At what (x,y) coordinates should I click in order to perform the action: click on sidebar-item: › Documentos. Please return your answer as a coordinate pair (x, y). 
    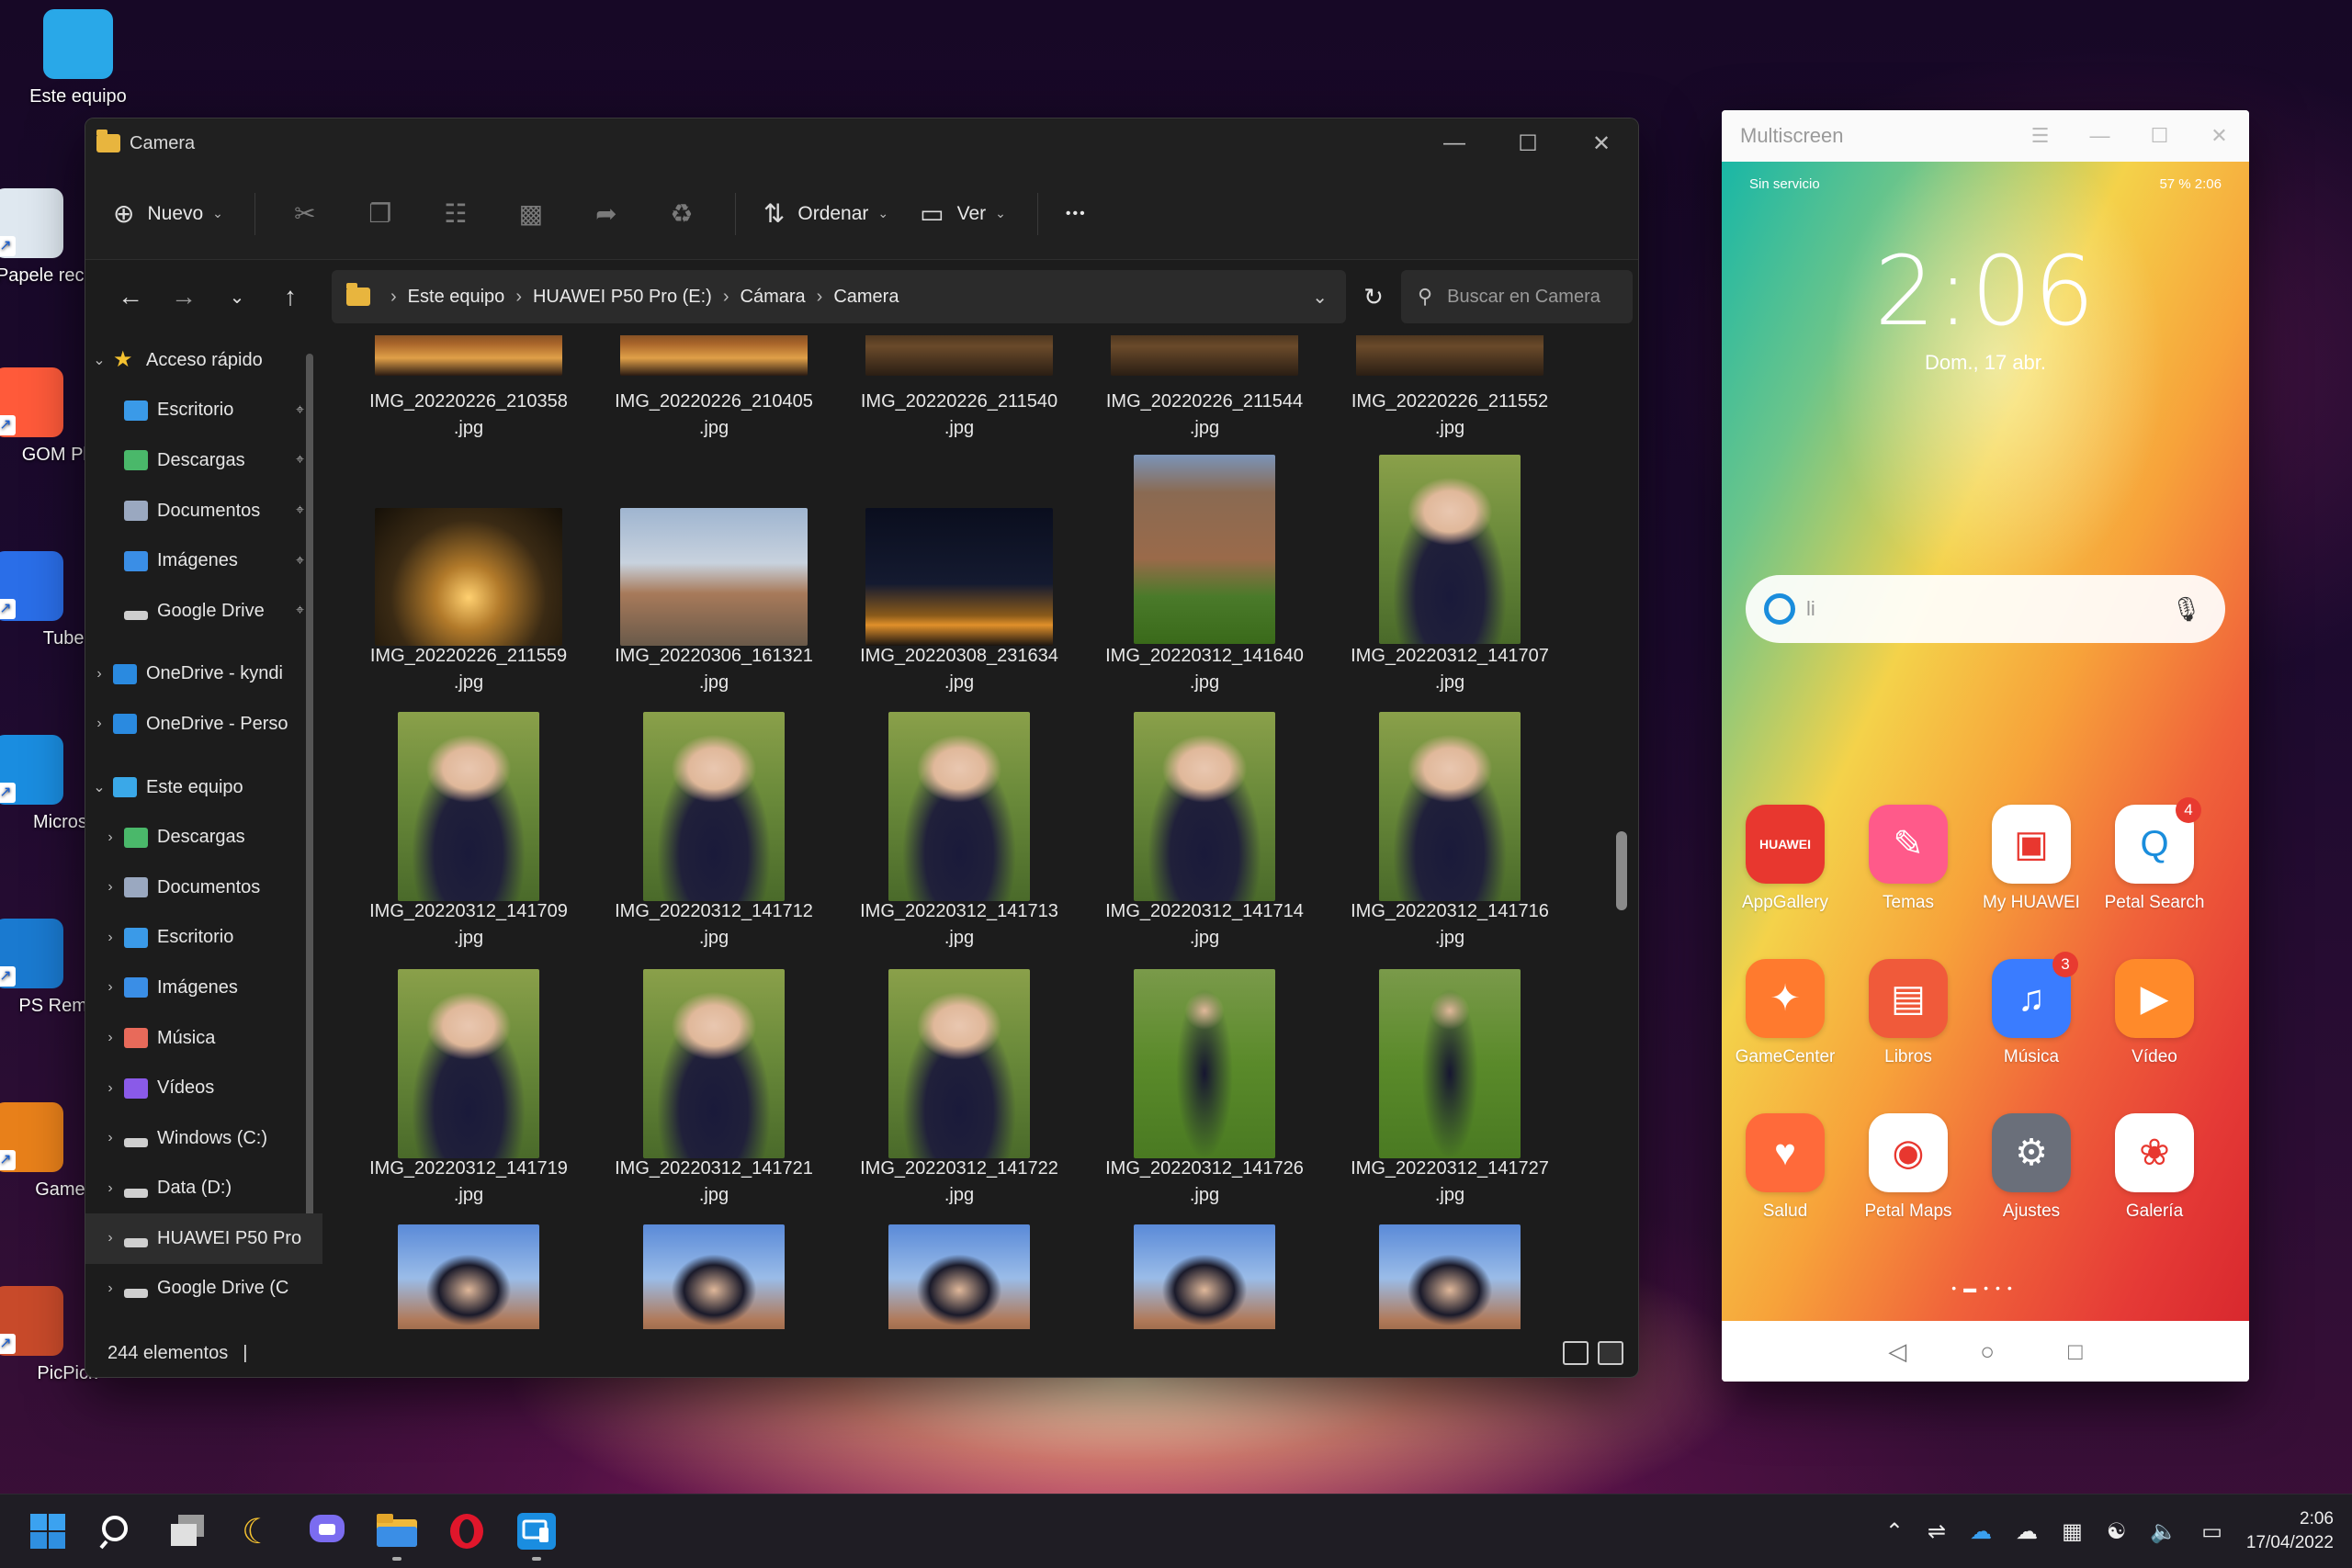
    Looking at the image, I should click on (204, 888).